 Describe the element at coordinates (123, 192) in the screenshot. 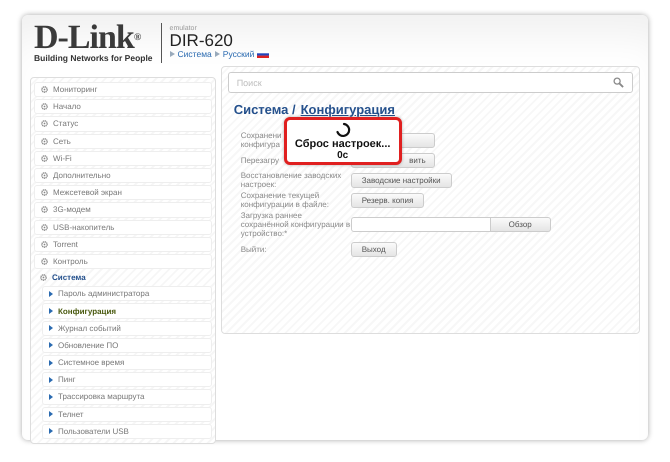

I see `menu-item: Межсетевой экран` at that location.